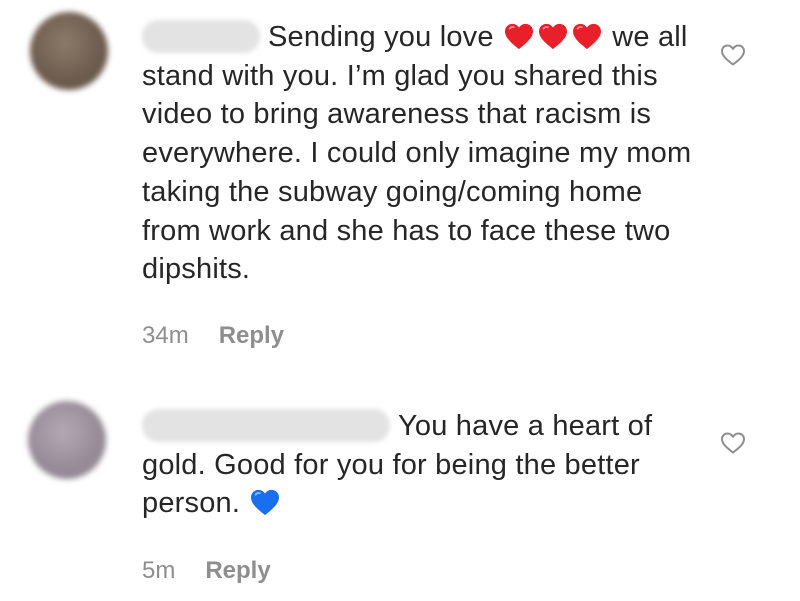 Image resolution: width=800 pixels, height=601 pixels. I want to click on comment-meta: 34m Reply, so click(213, 336).